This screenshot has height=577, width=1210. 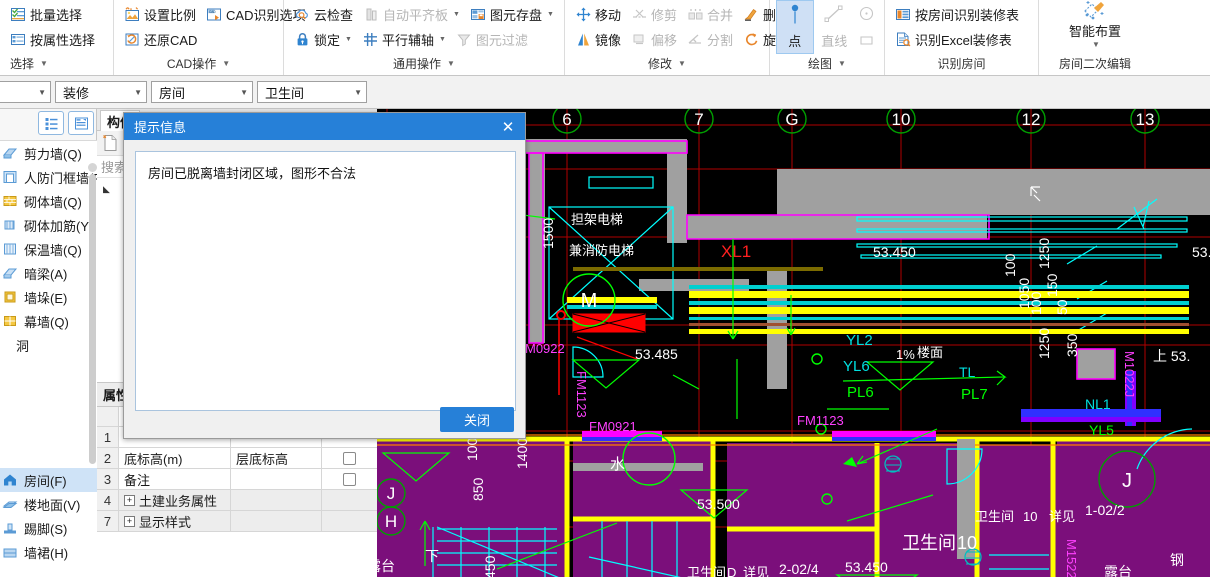 I want to click on select-by-property-button: 按属性选择, so click(x=53, y=40).